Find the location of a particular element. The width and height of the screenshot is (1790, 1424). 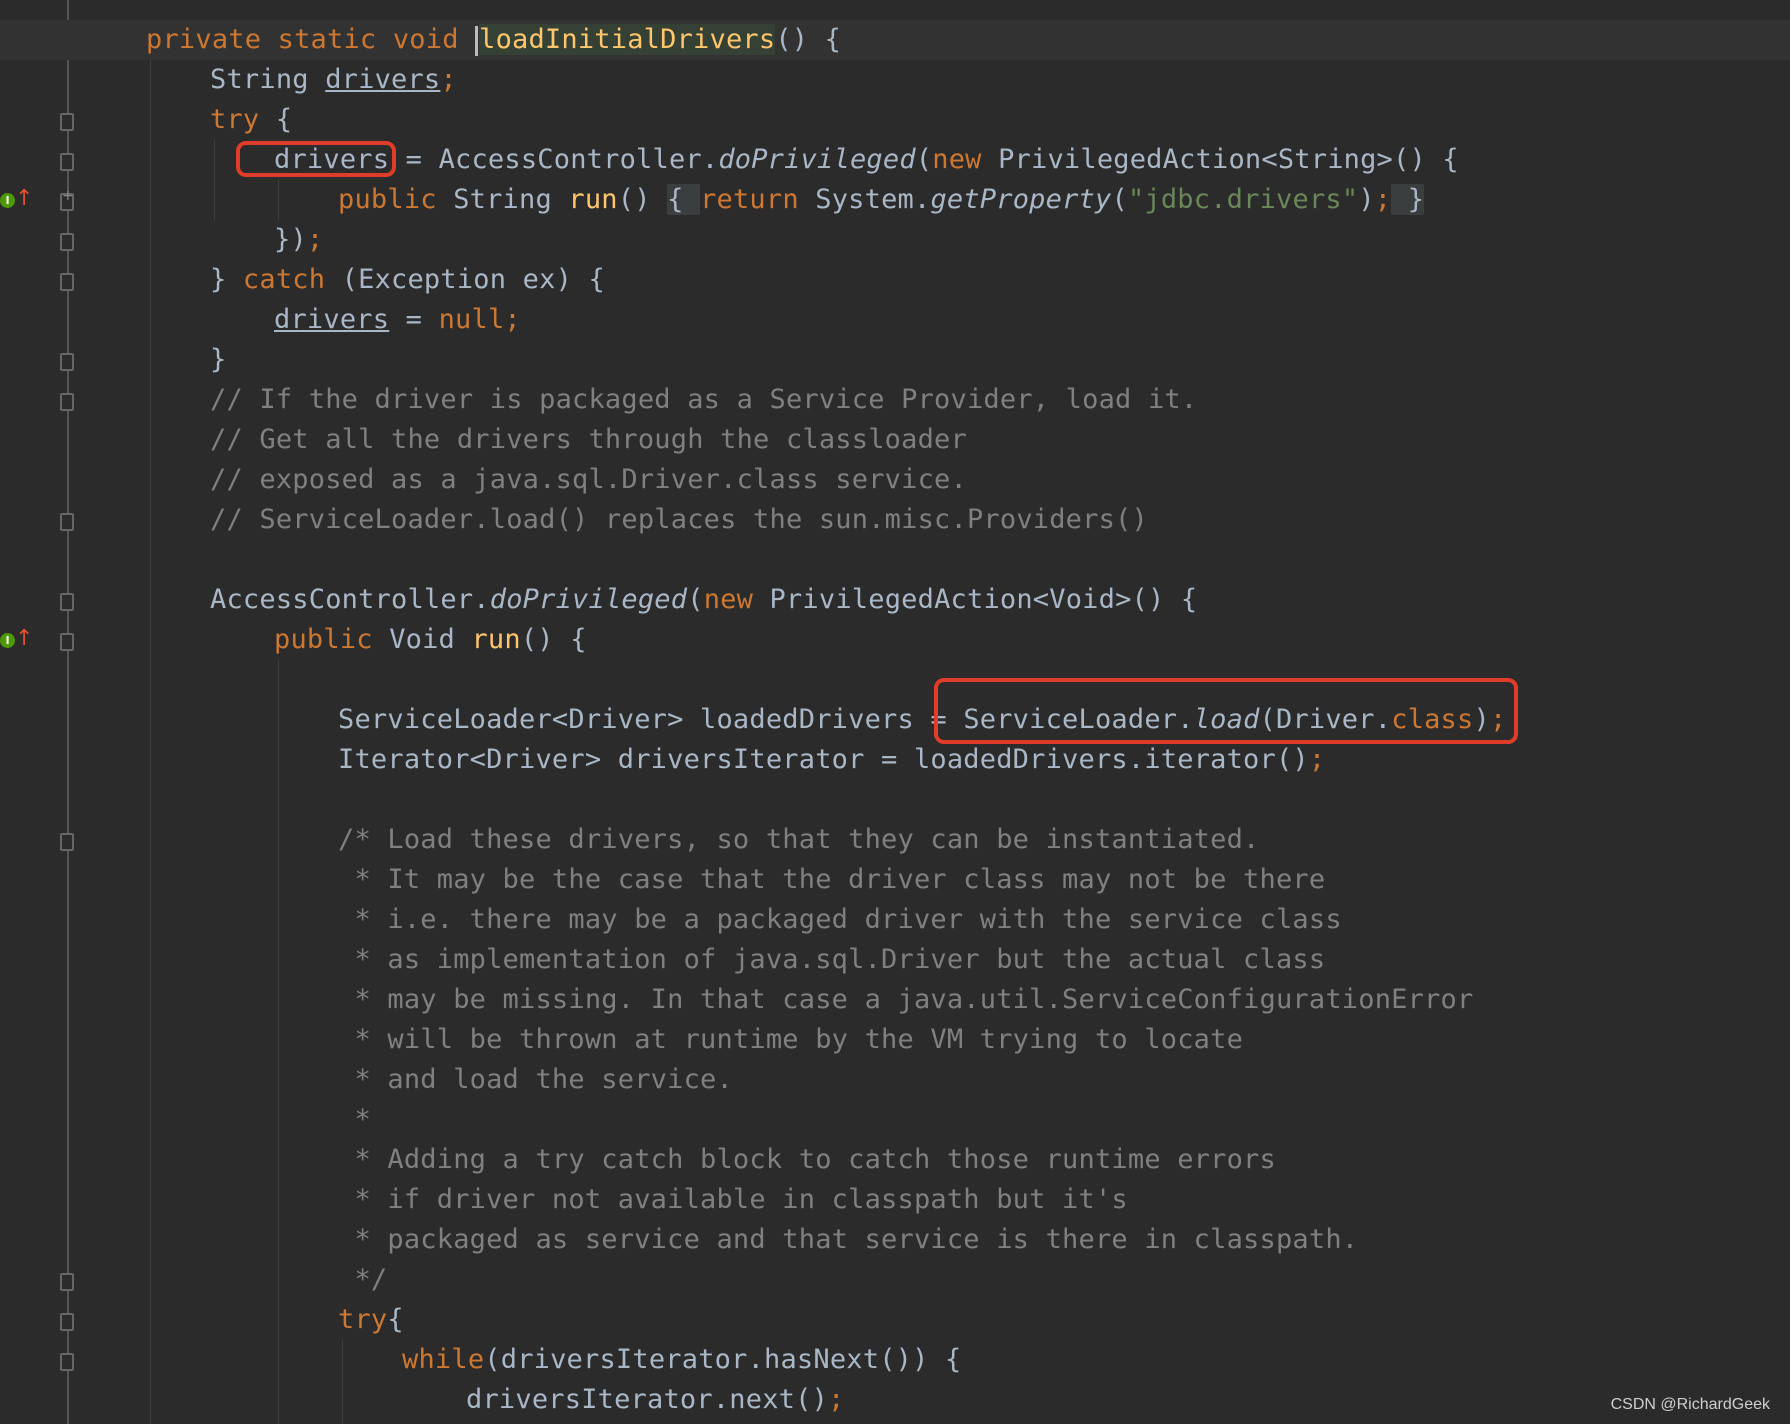

annotation-box-serviceloader is located at coordinates (1226, 711).